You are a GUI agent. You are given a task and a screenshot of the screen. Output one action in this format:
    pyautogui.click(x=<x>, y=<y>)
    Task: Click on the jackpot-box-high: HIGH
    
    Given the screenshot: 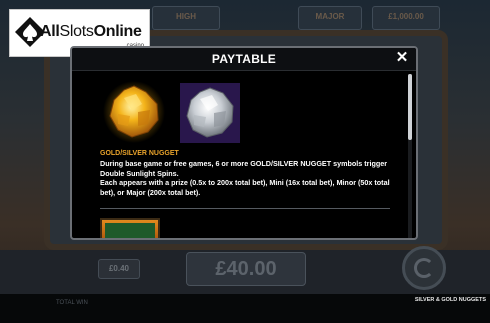 What is the action you would take?
    pyautogui.click(x=186, y=18)
    